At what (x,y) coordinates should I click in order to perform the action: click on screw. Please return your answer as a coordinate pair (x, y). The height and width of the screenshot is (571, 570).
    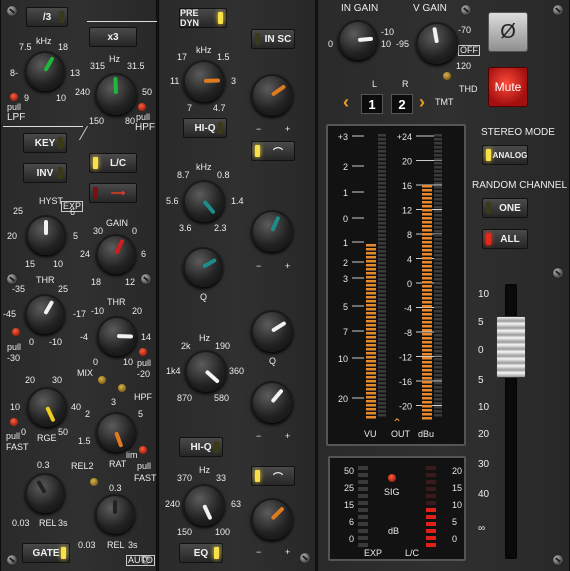
    Looking at the image, I should click on (558, 273).